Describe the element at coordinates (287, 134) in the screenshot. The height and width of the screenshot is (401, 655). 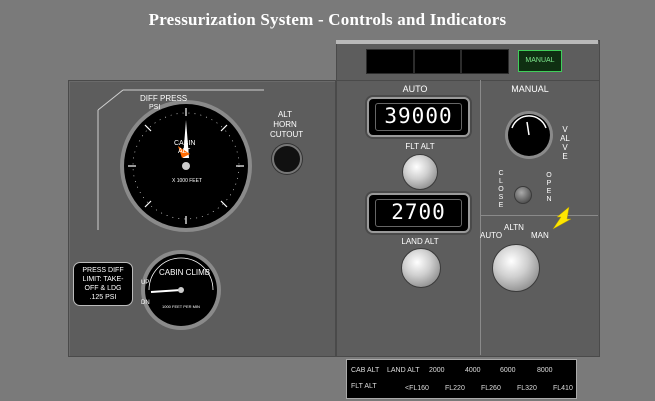
I see `alt-horn-label-line3: CUTOUT` at that location.